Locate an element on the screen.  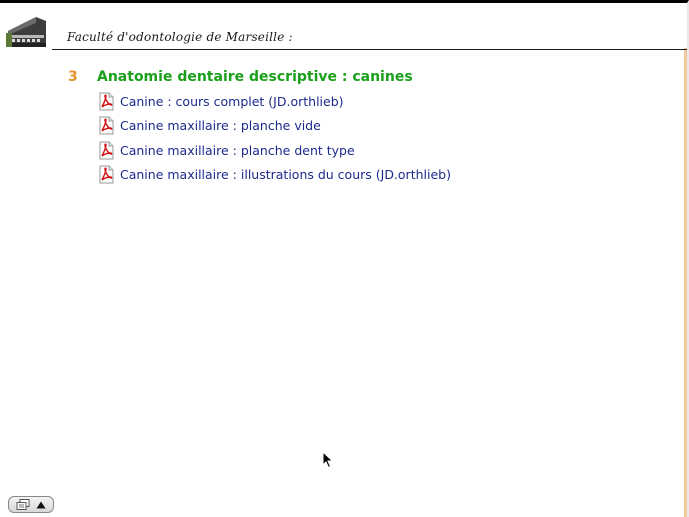
arrow-up-icon is located at coordinates (41, 505).